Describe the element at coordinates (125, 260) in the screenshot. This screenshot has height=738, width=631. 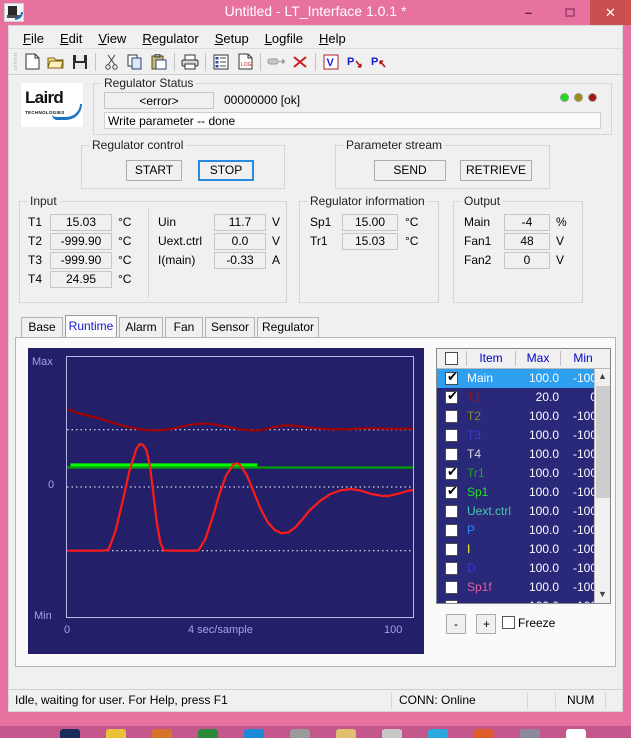
I see `field-unit-t3: °C` at that location.